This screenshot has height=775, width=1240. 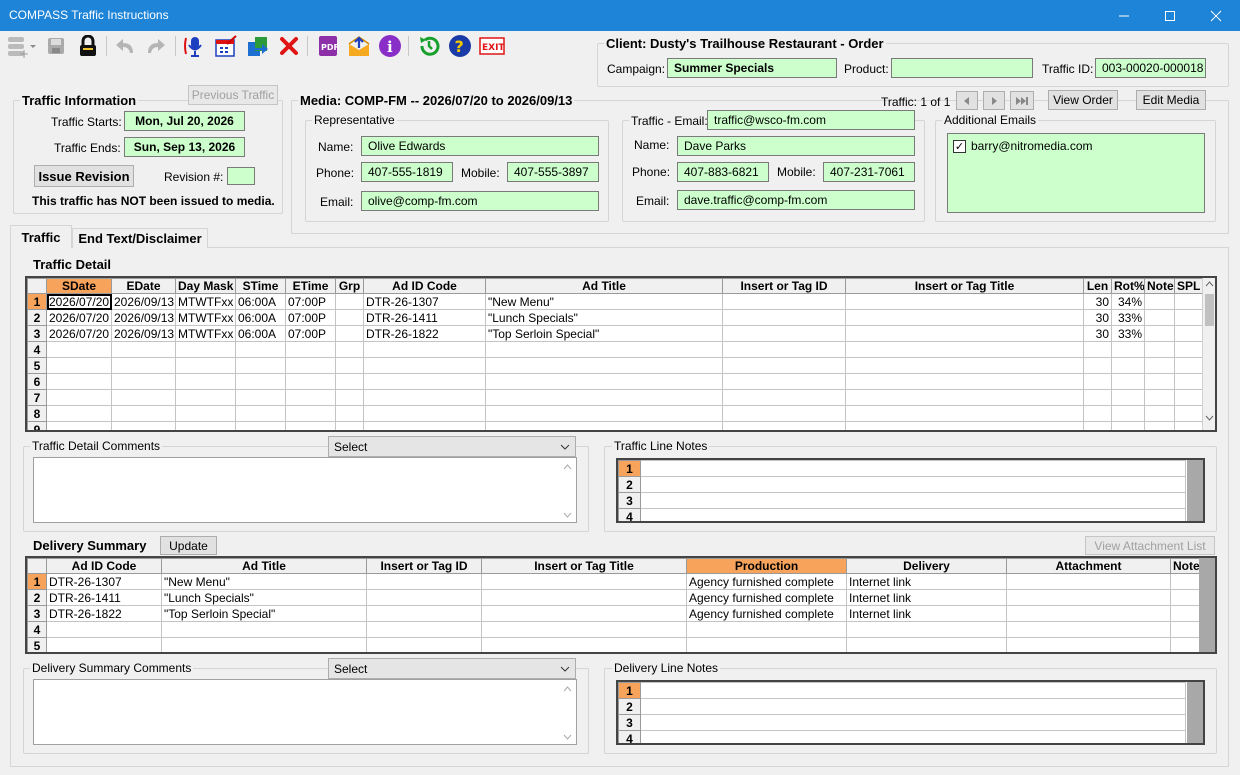 I want to click on tab-end-text: End Text/Disclaimer, so click(x=140, y=238).